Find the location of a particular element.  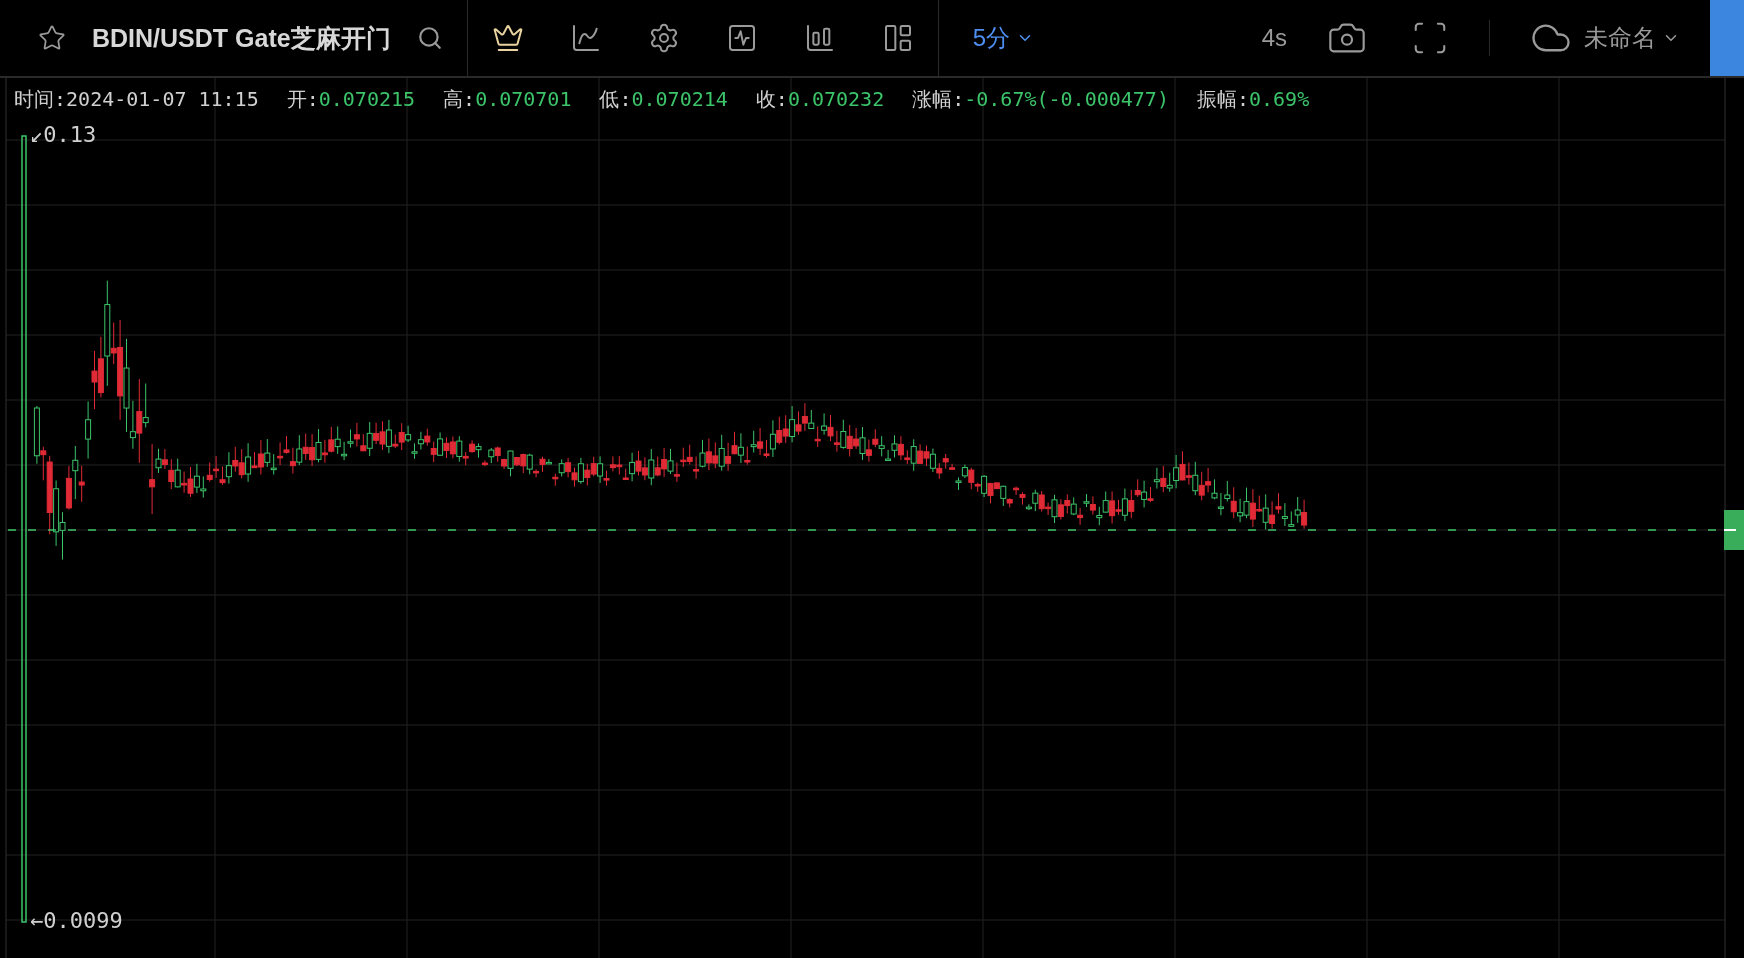

ohlc-field: 高:0.070701 is located at coordinates (507, 99).